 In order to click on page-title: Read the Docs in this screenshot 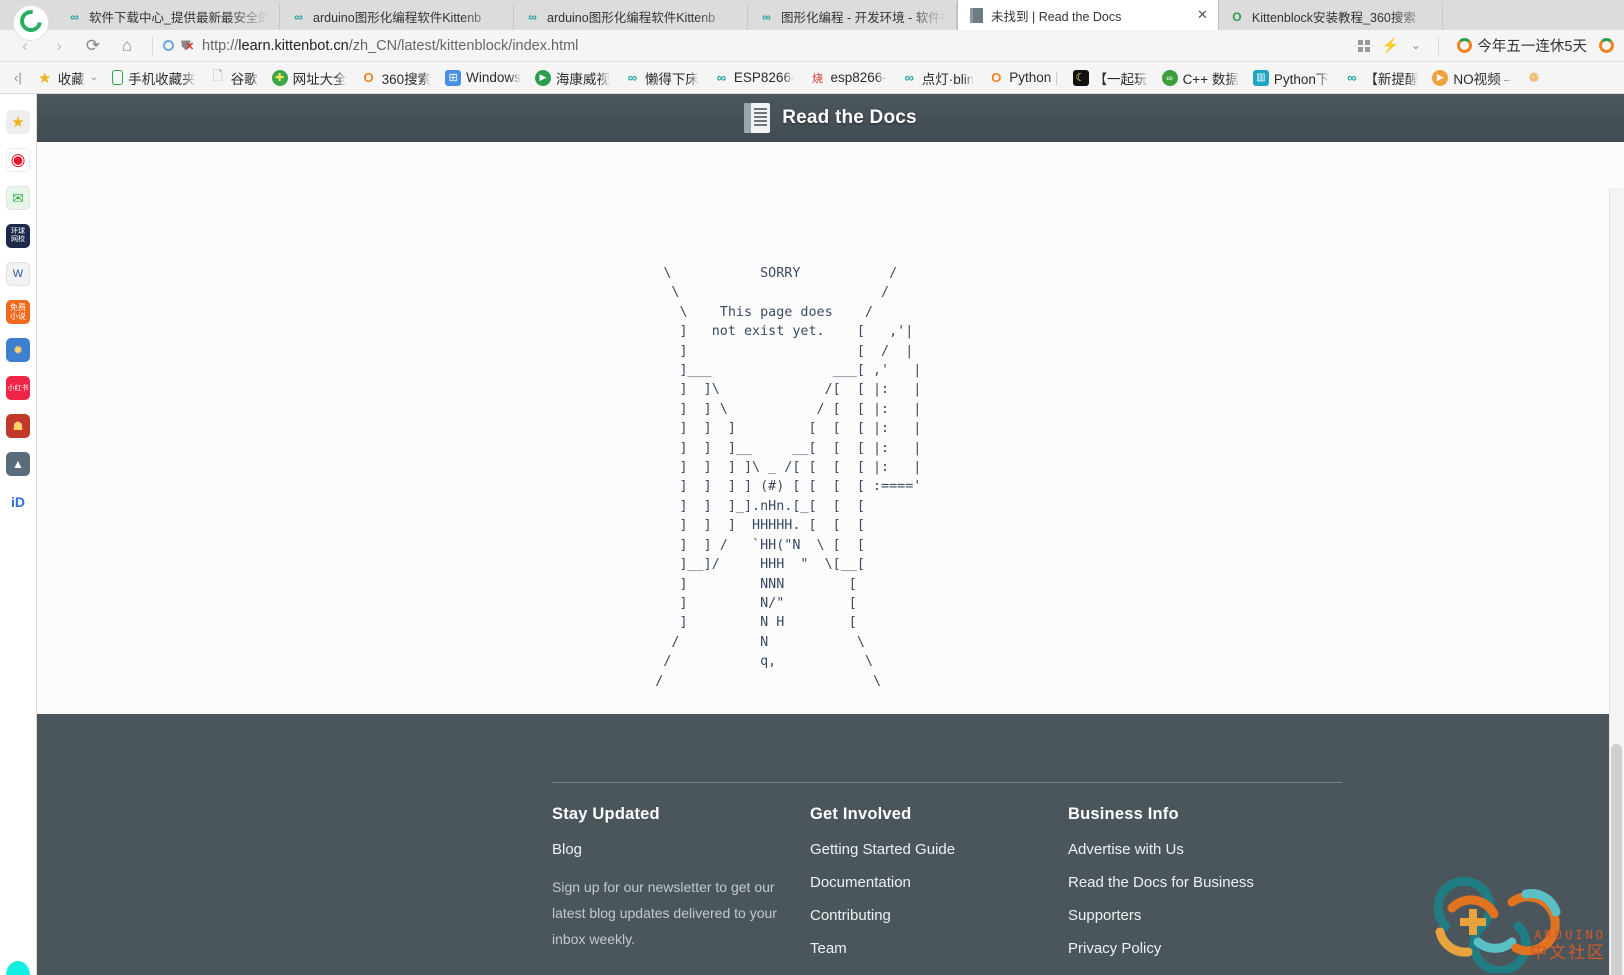, I will do `click(849, 117)`.